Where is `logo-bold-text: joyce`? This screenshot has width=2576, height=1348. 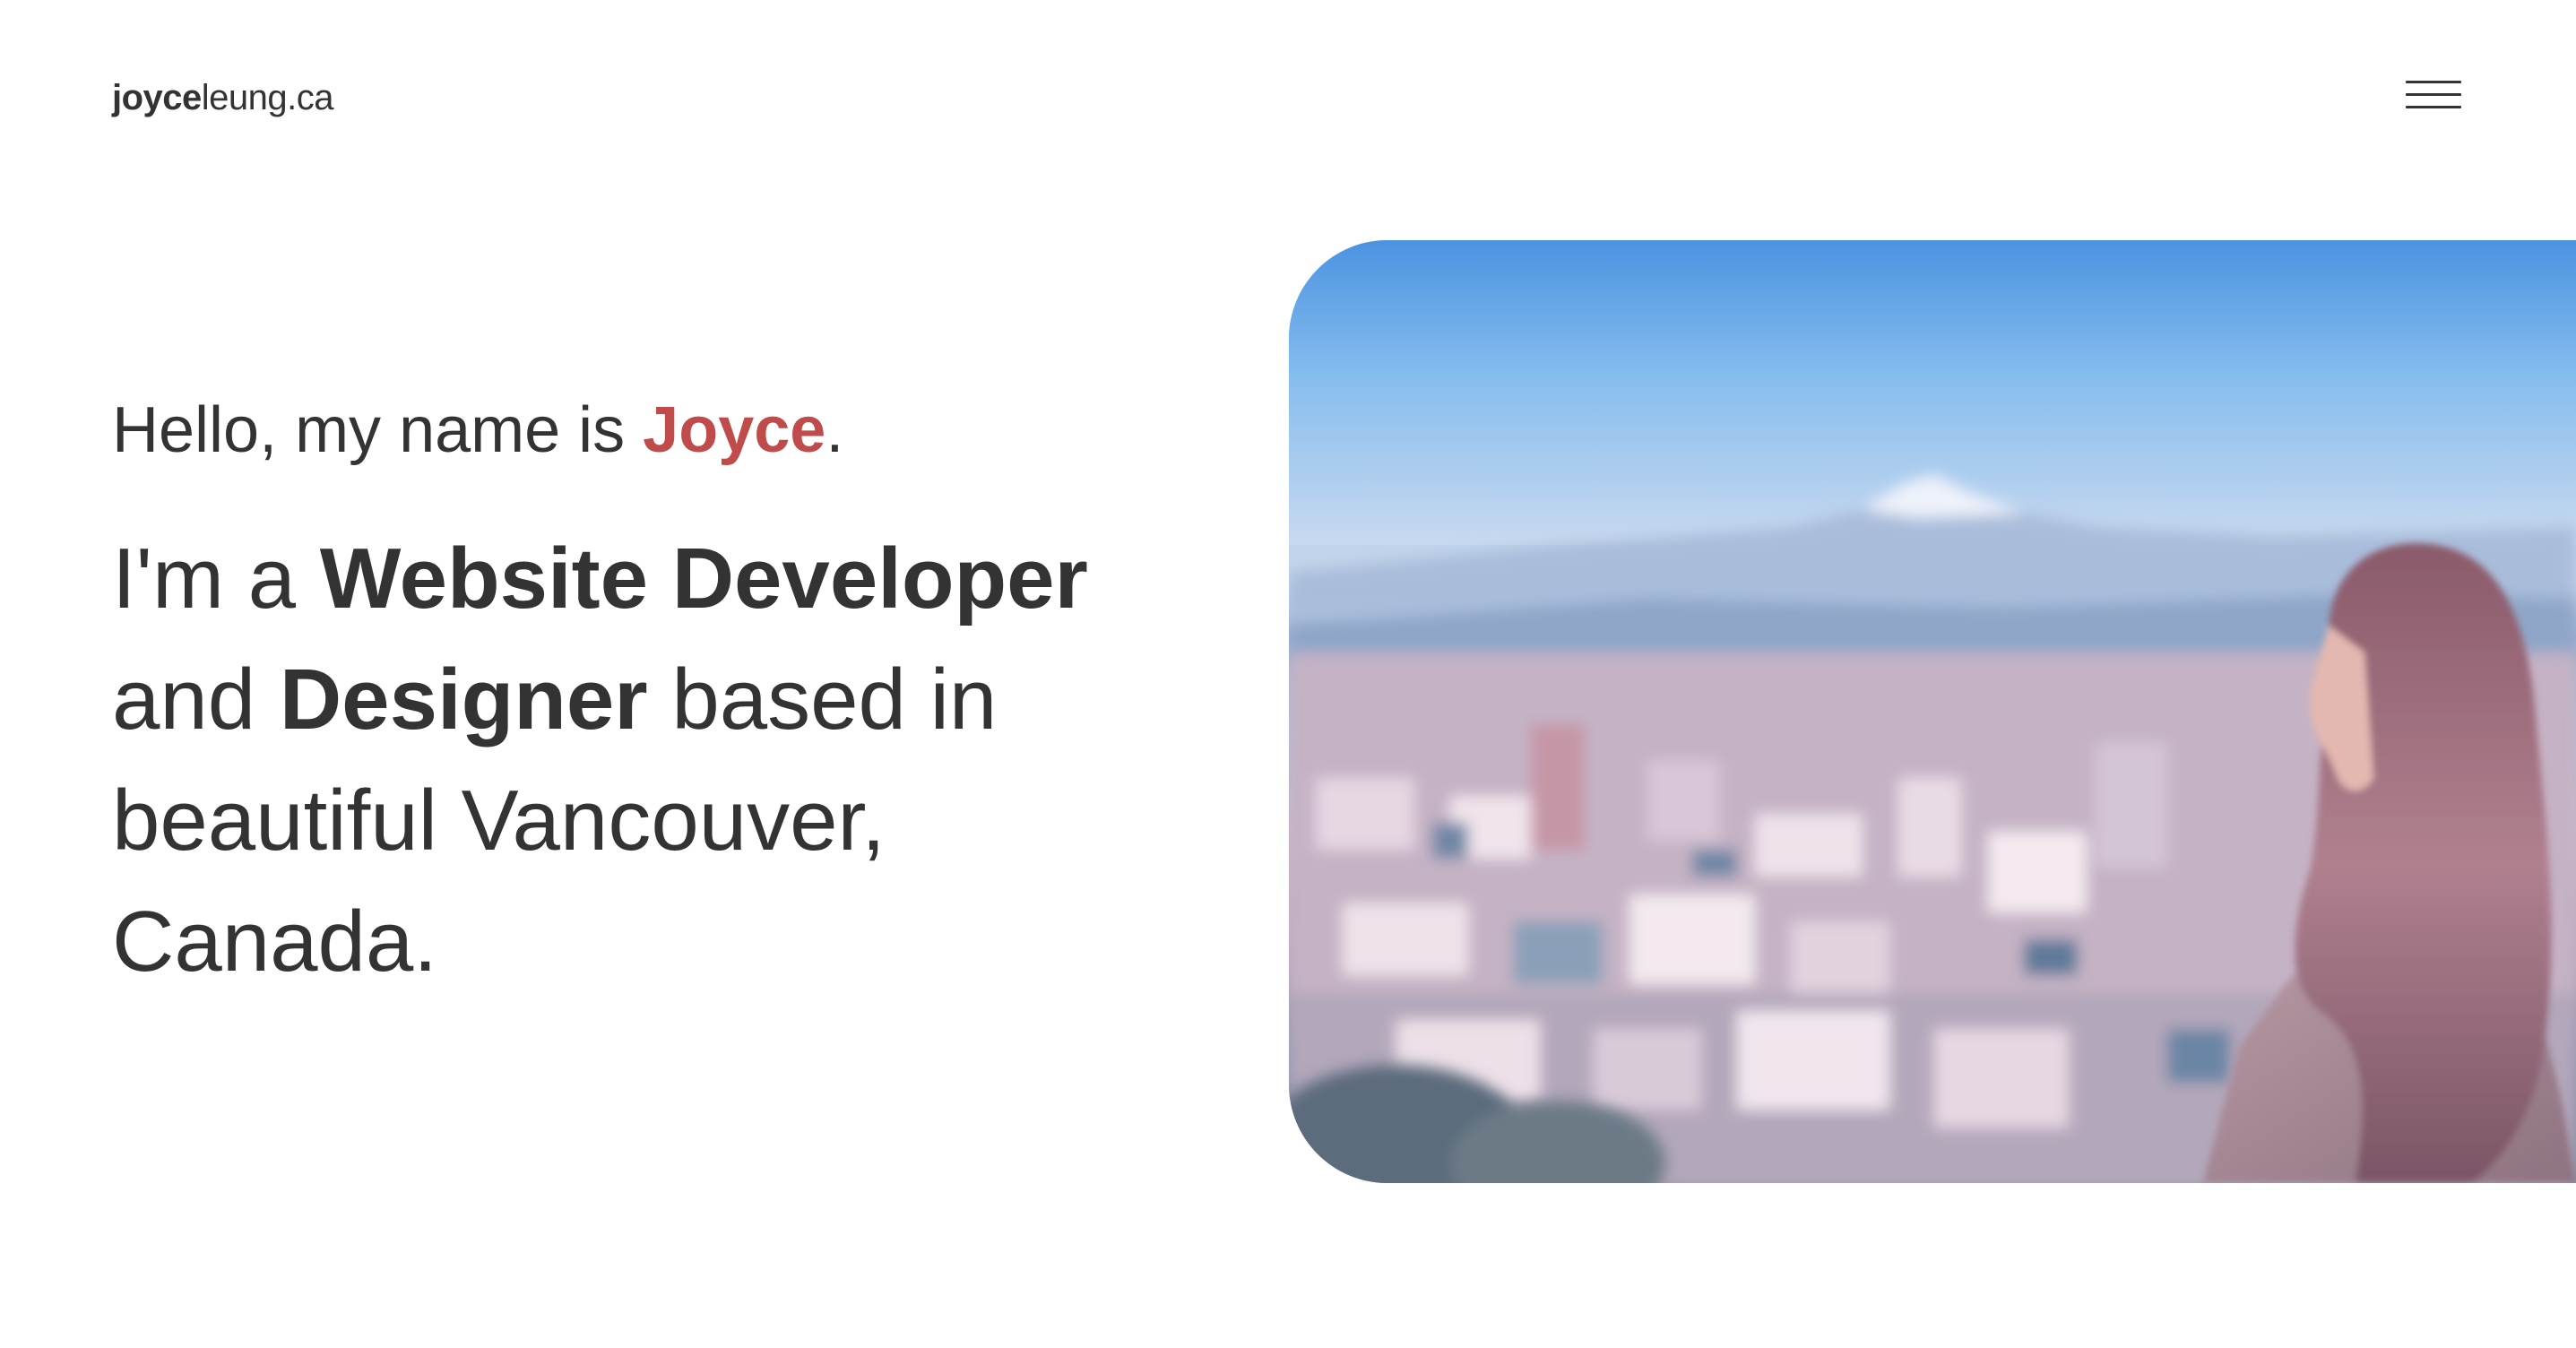 logo-bold-text: joyce is located at coordinates (157, 98).